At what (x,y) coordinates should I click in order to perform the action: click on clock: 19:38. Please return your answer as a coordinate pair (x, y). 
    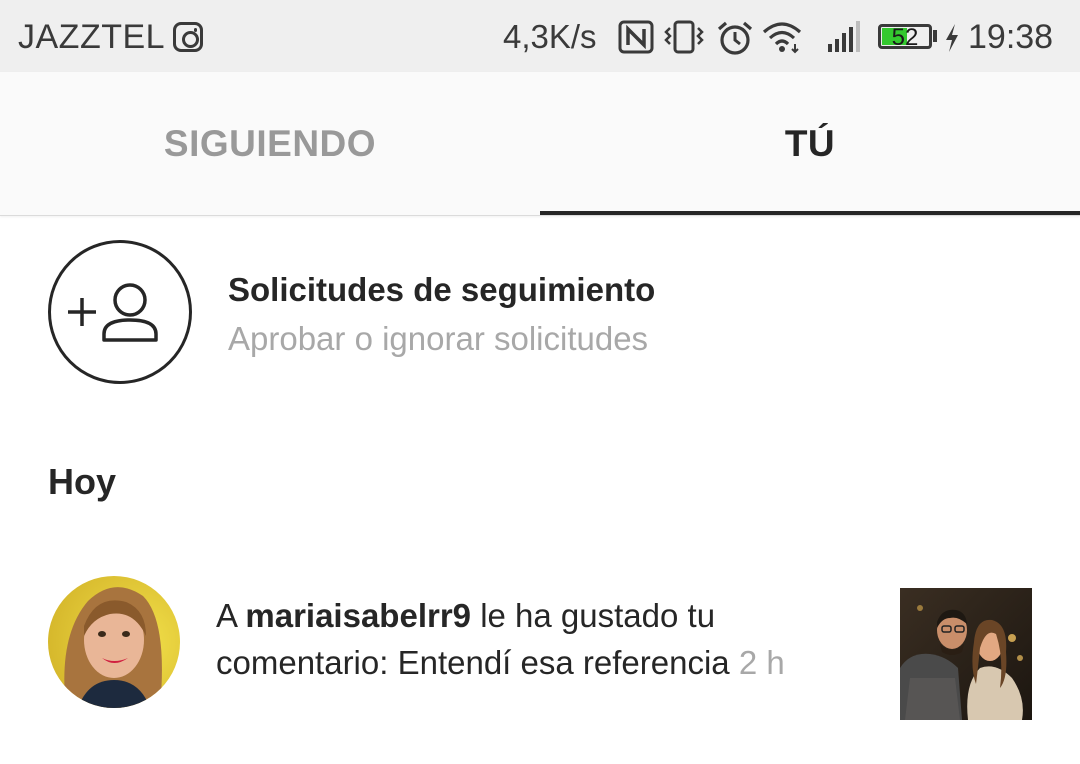
    Looking at the image, I should click on (1011, 37).